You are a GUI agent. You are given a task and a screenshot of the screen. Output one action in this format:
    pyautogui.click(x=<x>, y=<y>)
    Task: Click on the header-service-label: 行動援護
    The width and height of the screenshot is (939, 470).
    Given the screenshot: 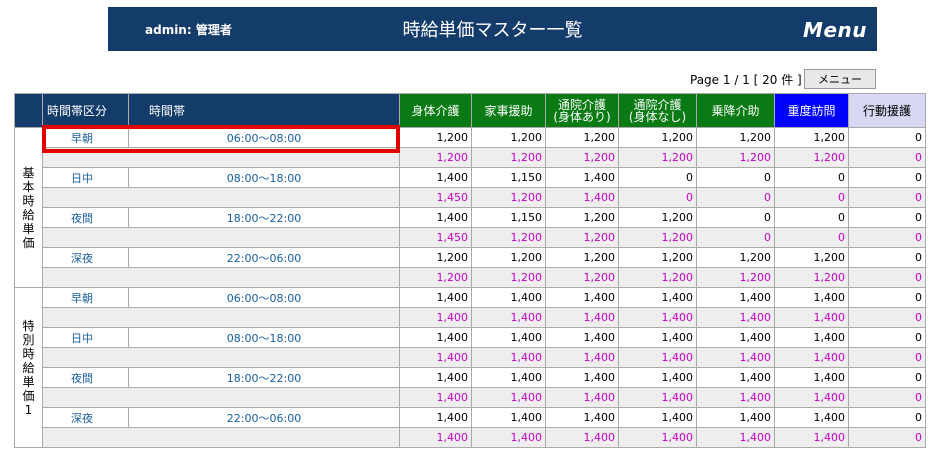 What is the action you would take?
    pyautogui.click(x=886, y=110)
    